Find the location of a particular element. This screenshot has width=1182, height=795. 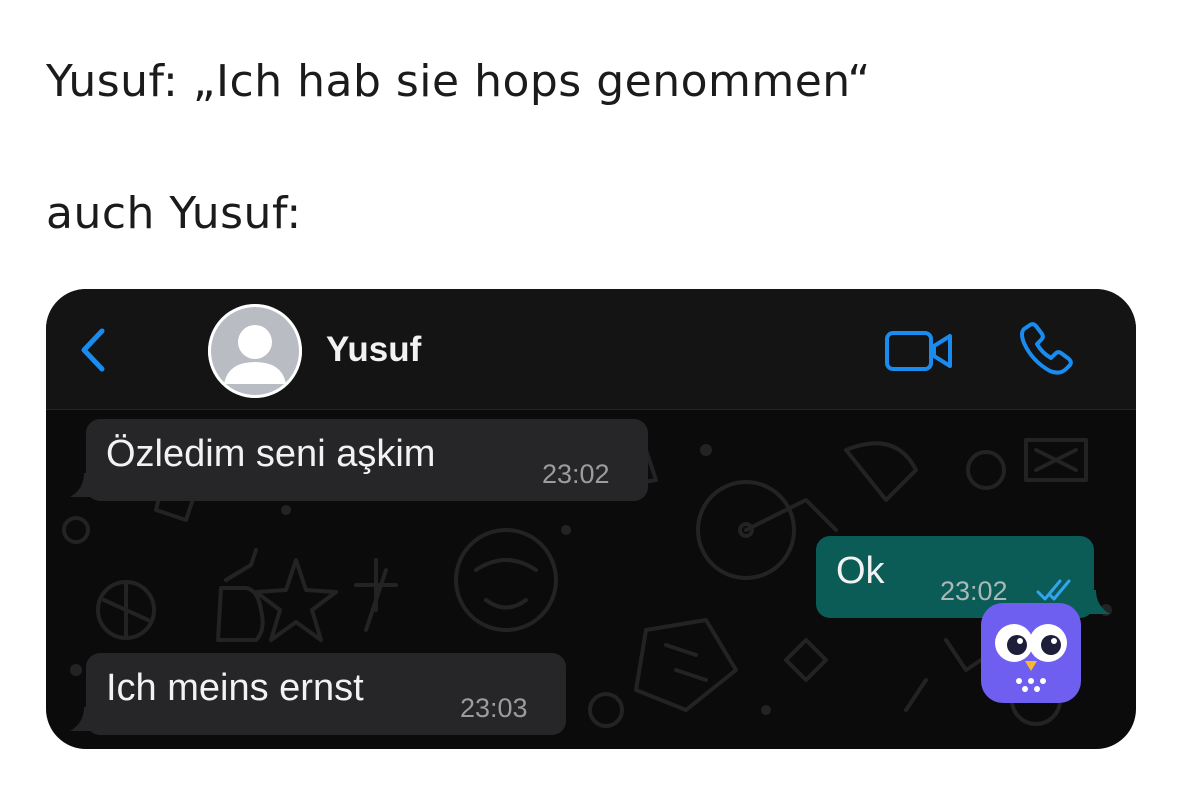

video-call-button is located at coordinates (920, 351).